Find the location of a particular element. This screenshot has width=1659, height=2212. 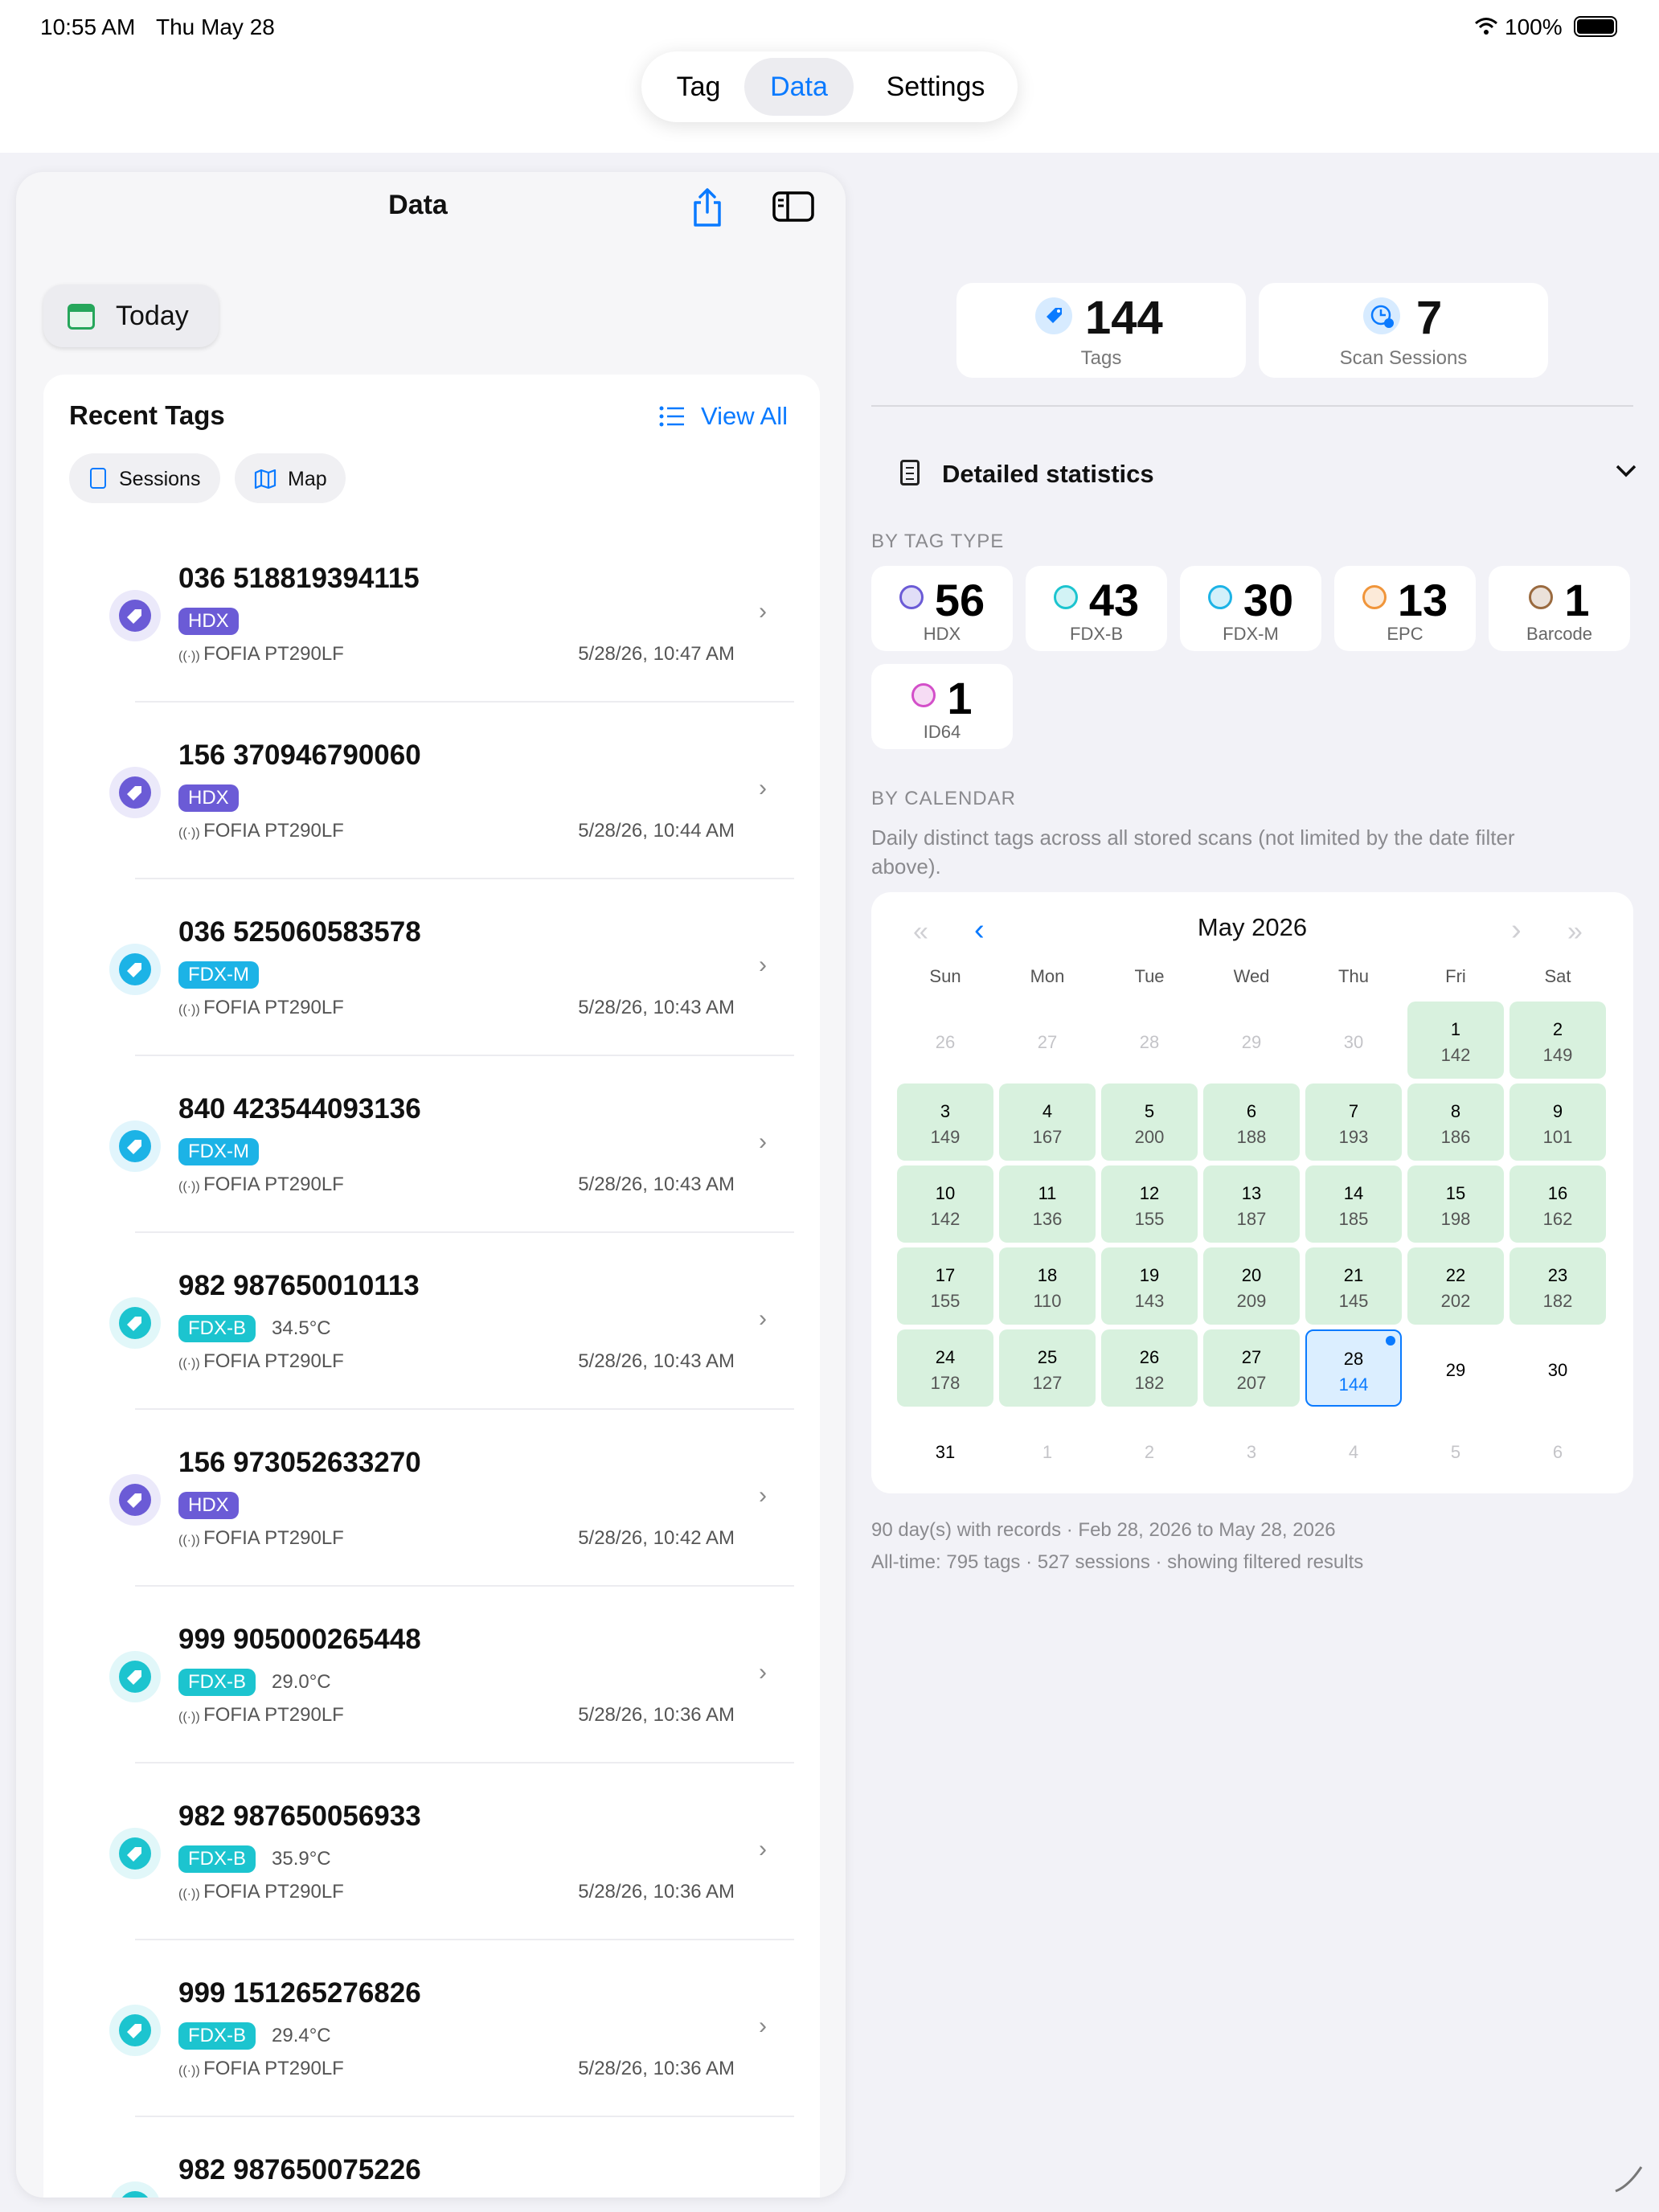

calendar-day: 20 209 is located at coordinates (1251, 1286).